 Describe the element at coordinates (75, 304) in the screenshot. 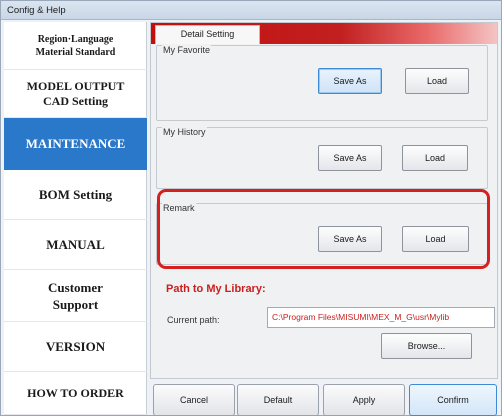

I see `sidebar-item-label: Support` at that location.